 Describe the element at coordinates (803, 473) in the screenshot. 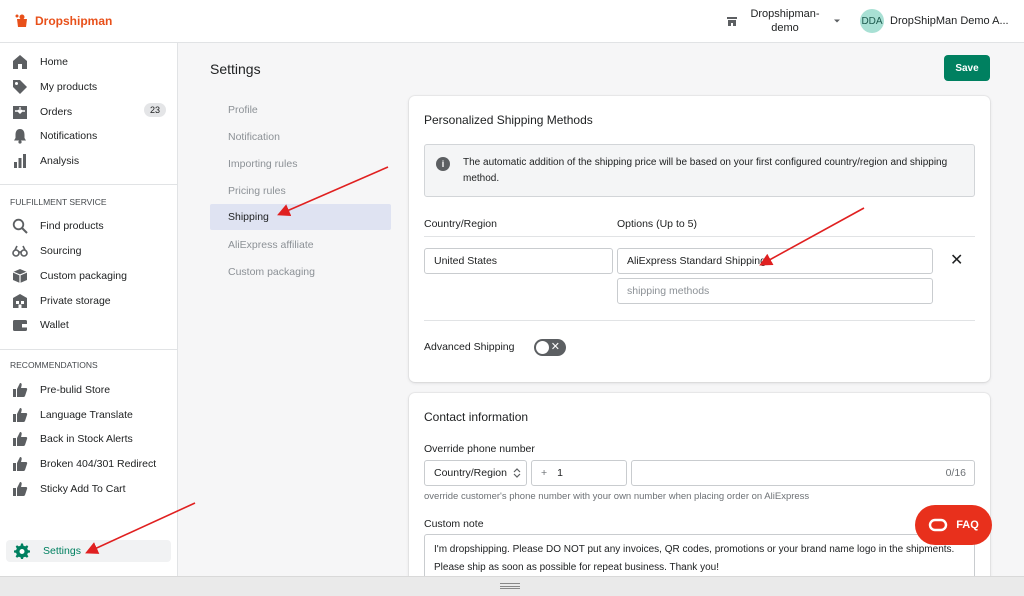

I see `phone-number-field: 0/16` at that location.